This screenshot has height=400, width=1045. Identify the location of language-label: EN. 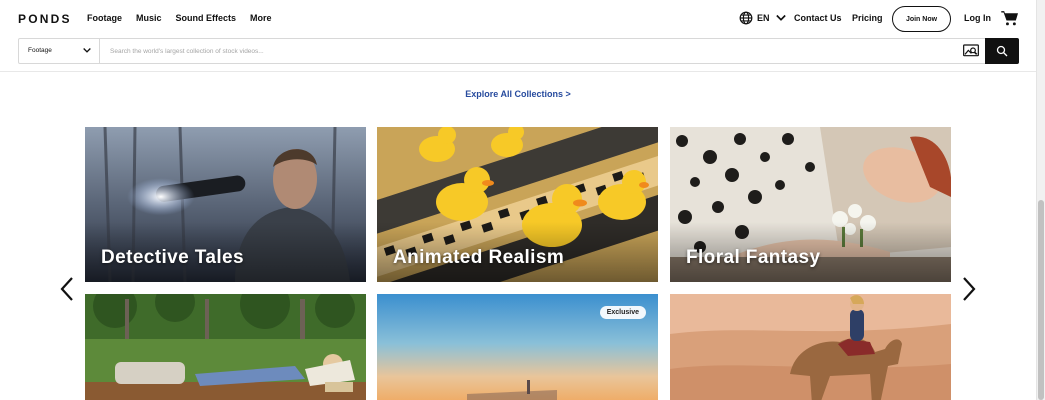
(763, 18).